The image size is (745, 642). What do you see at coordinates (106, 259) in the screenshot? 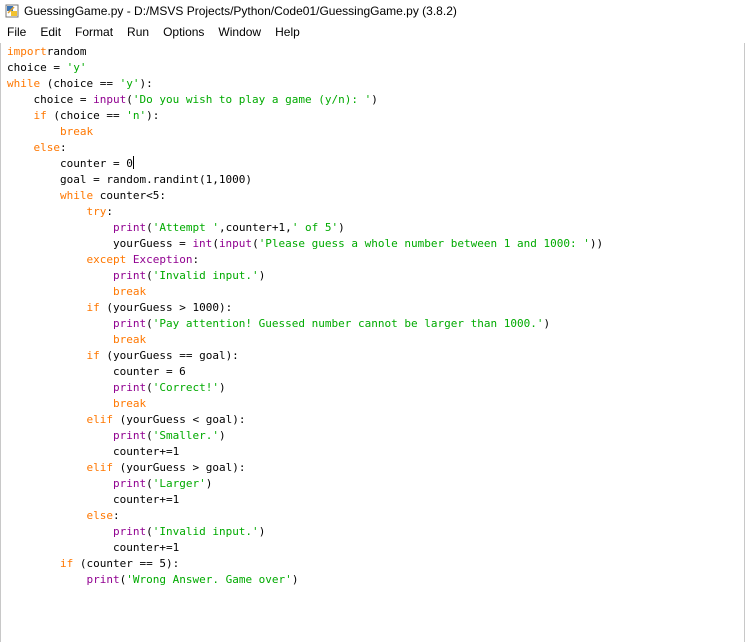
I see `code-token: except` at bounding box center [106, 259].